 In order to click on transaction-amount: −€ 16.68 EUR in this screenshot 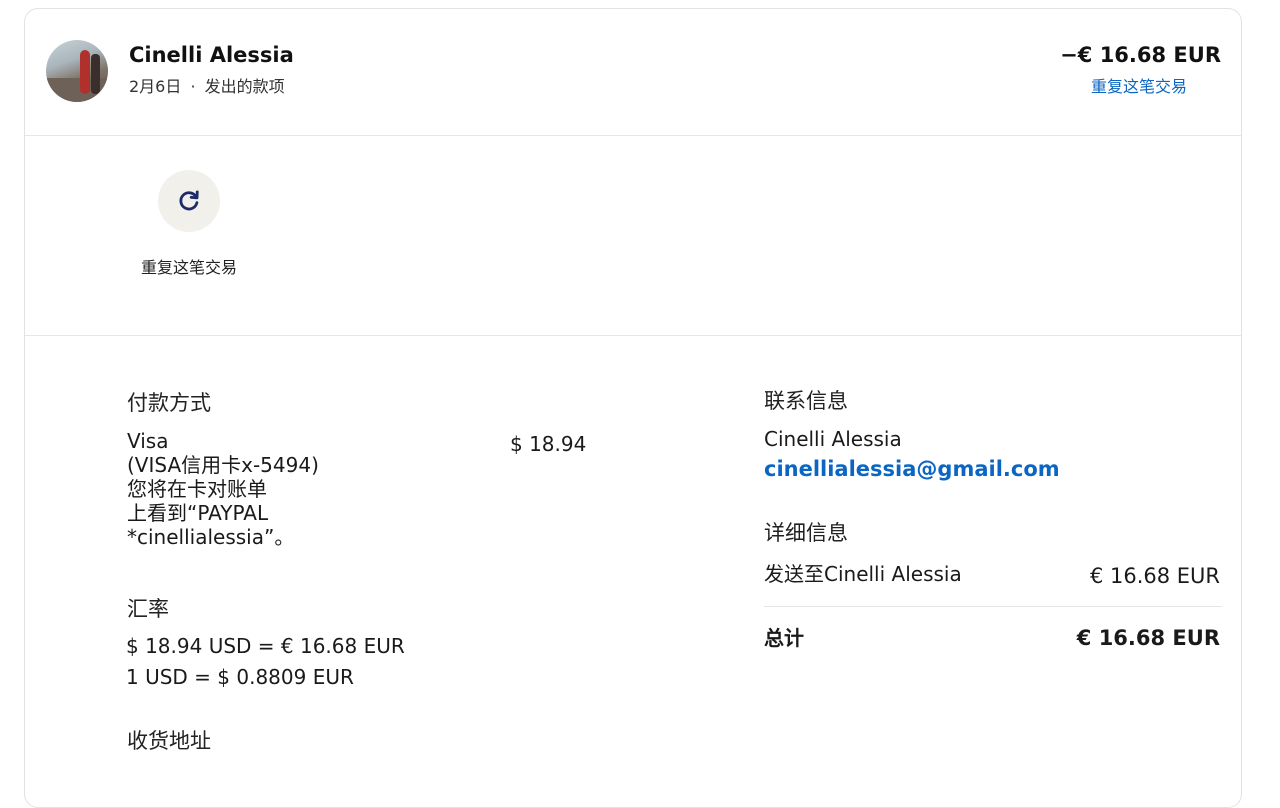, I will do `click(1140, 55)`.